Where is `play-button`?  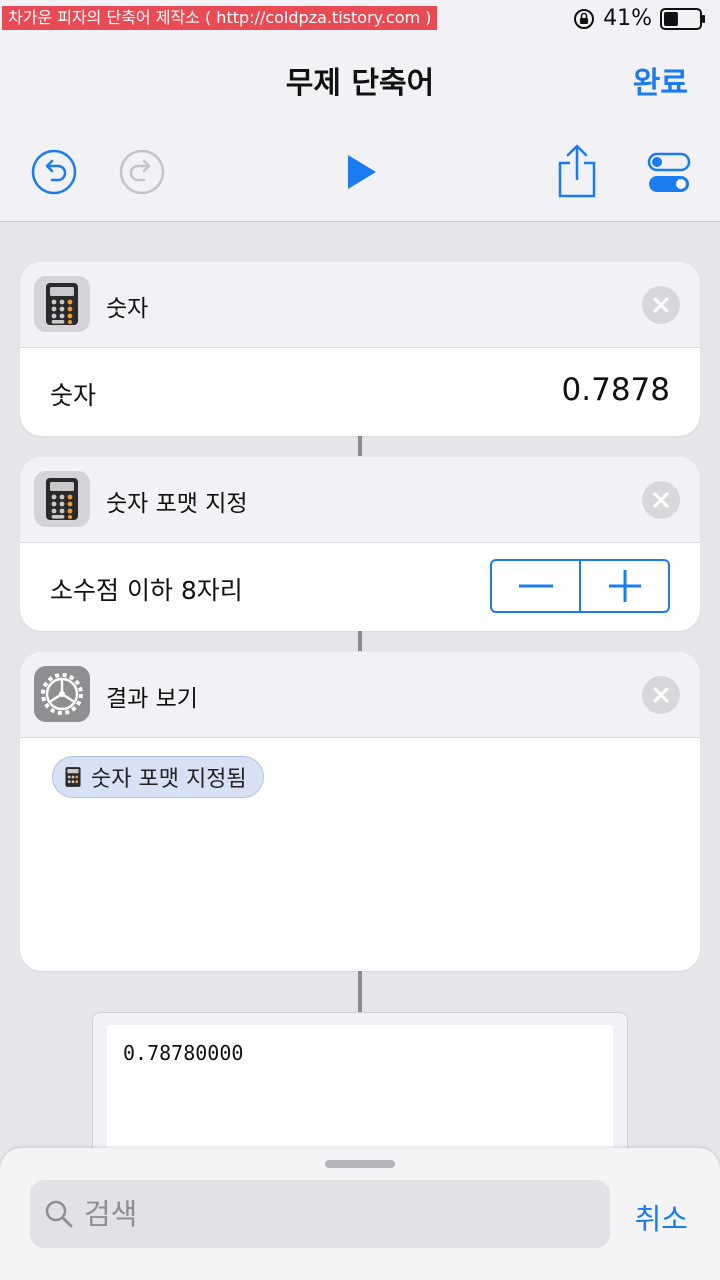
play-button is located at coordinates (360, 172).